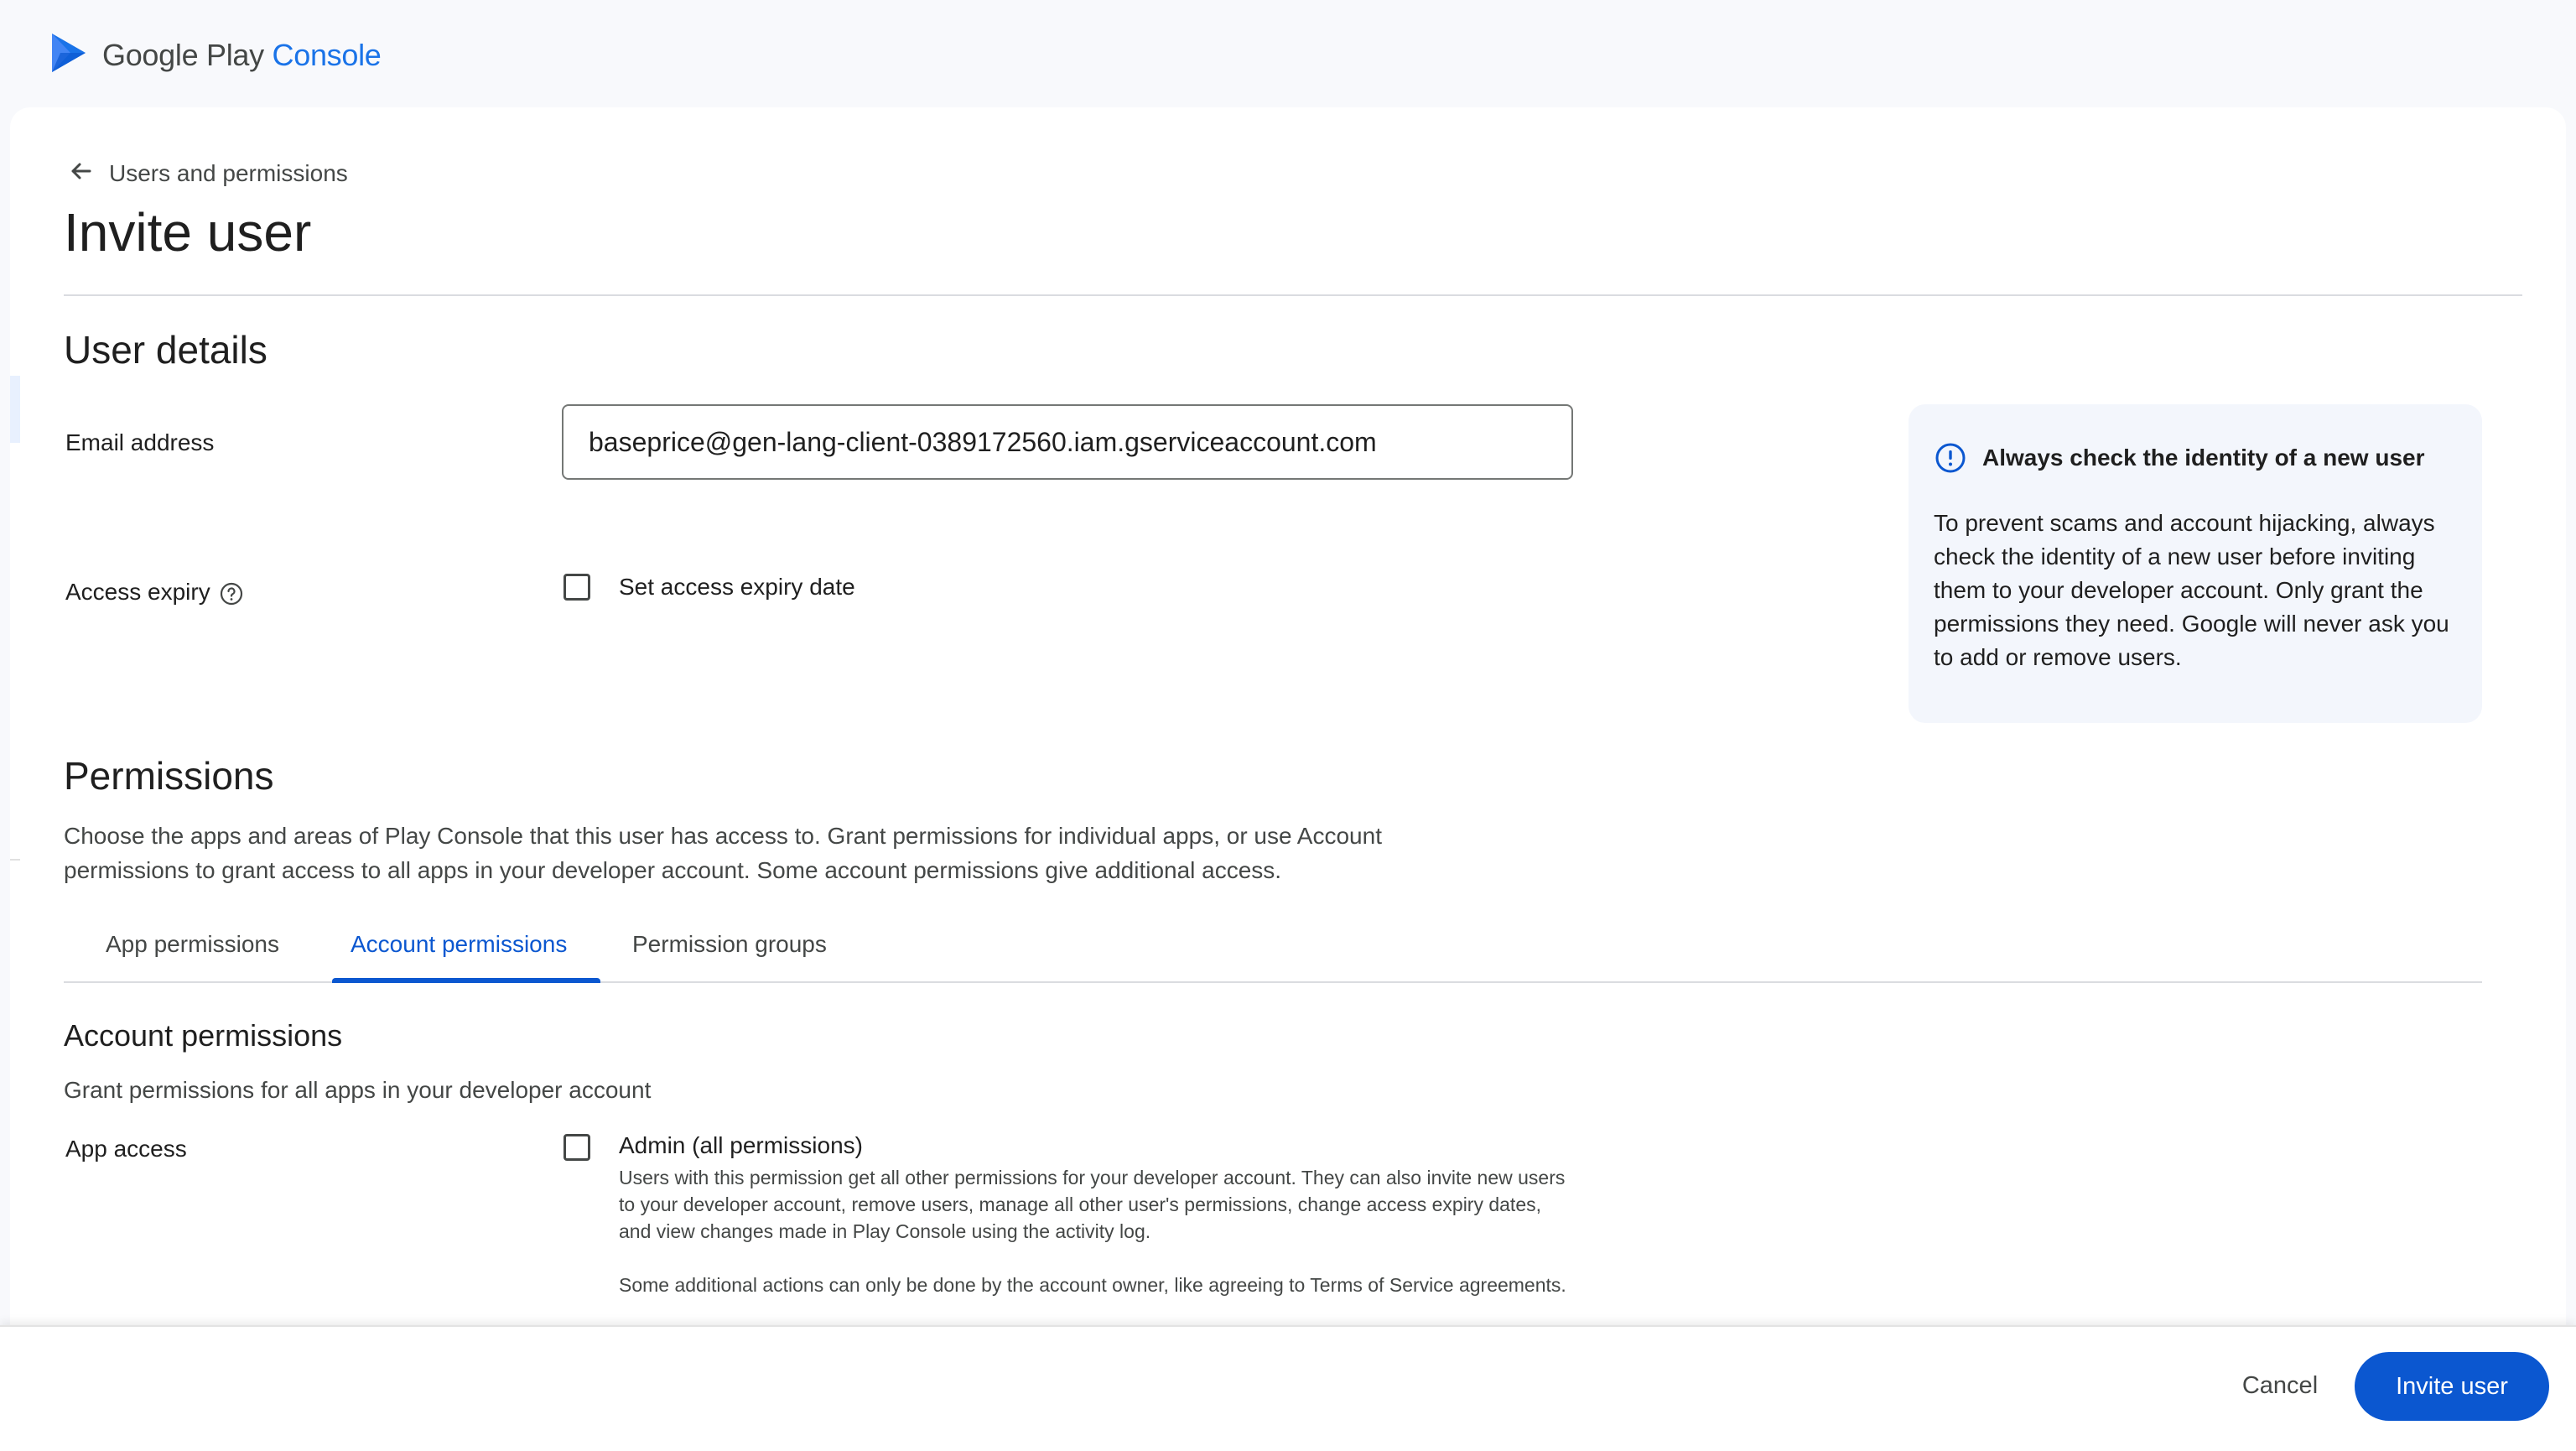 The image size is (2576, 1451). I want to click on email-field, so click(1067, 442).